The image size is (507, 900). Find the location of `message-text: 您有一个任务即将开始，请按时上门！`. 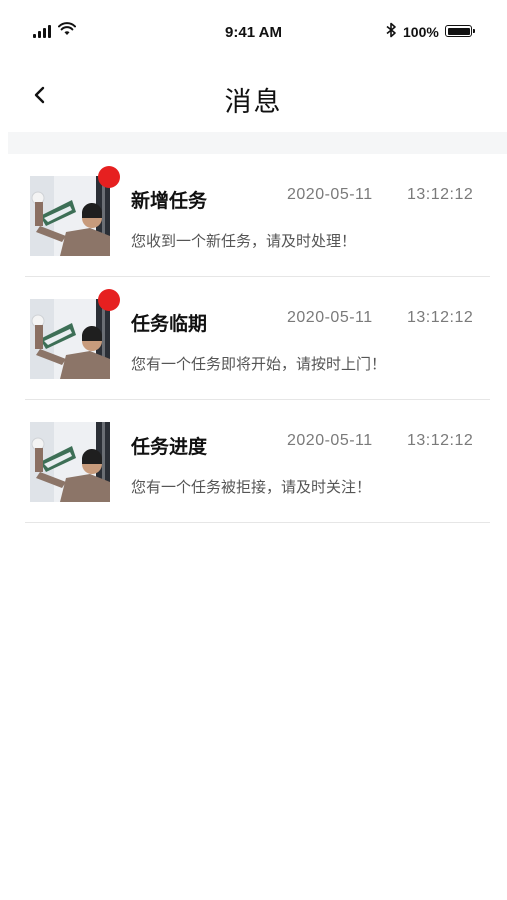

message-text: 您有一个任务即将开始，请按时上门！ is located at coordinates (259, 364).